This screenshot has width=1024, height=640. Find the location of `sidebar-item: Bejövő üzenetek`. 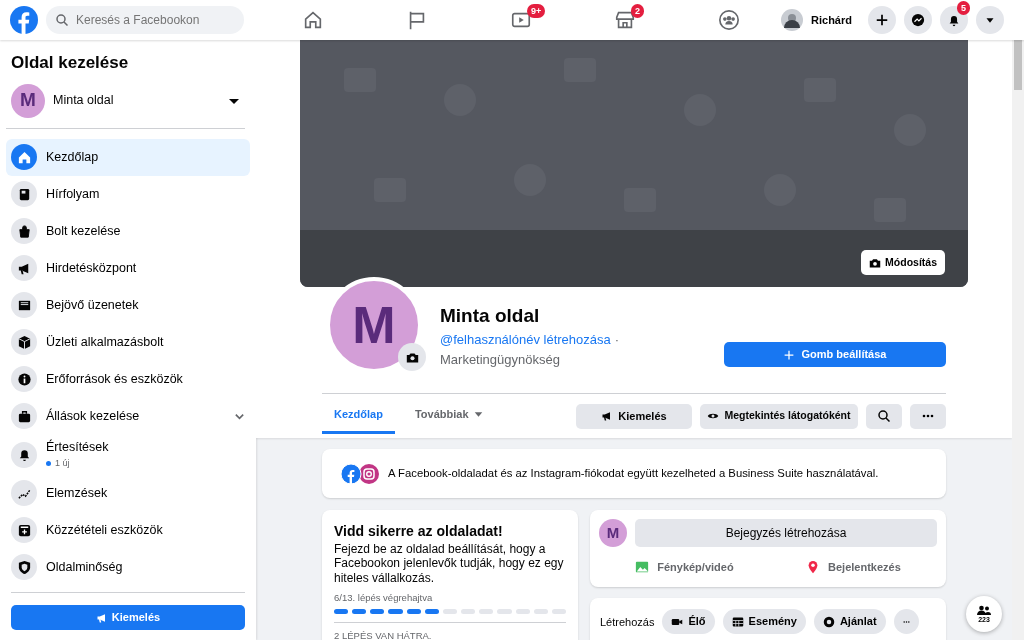

sidebar-item: Bejövő üzenetek is located at coordinates (128, 305).